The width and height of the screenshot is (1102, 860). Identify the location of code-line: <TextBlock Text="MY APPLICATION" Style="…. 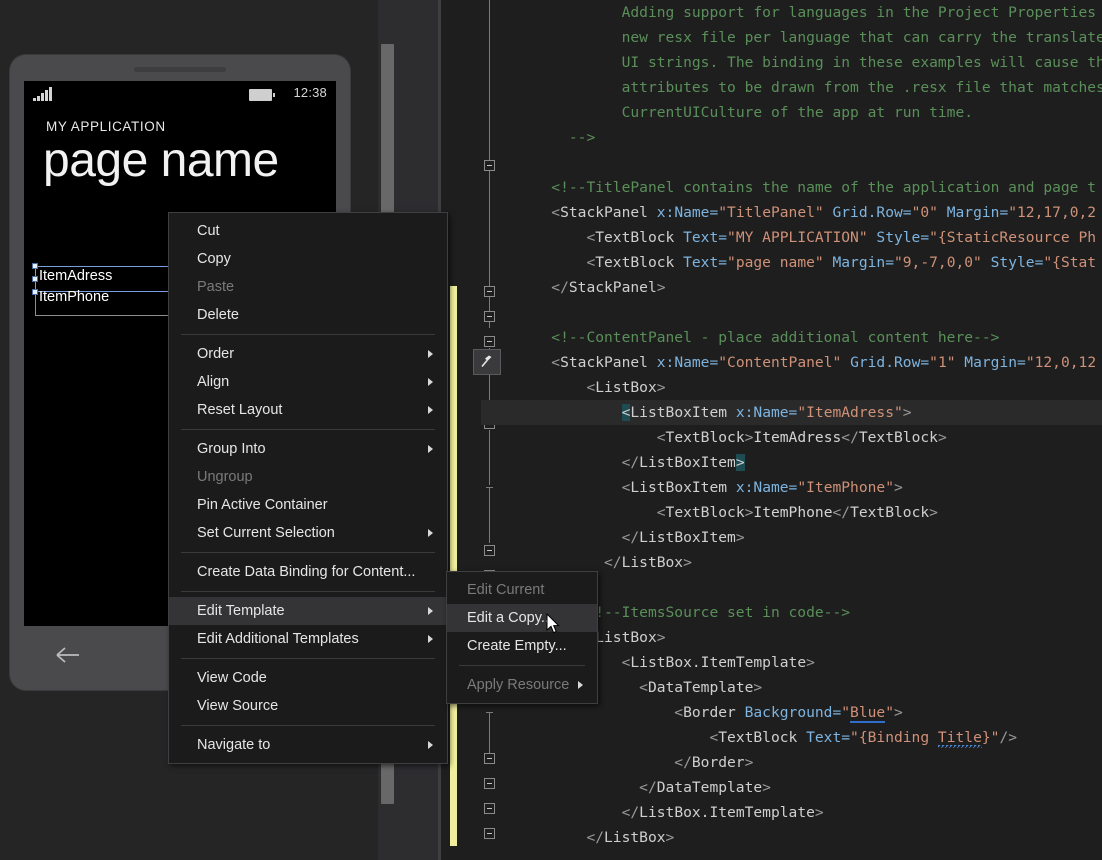
(791, 237).